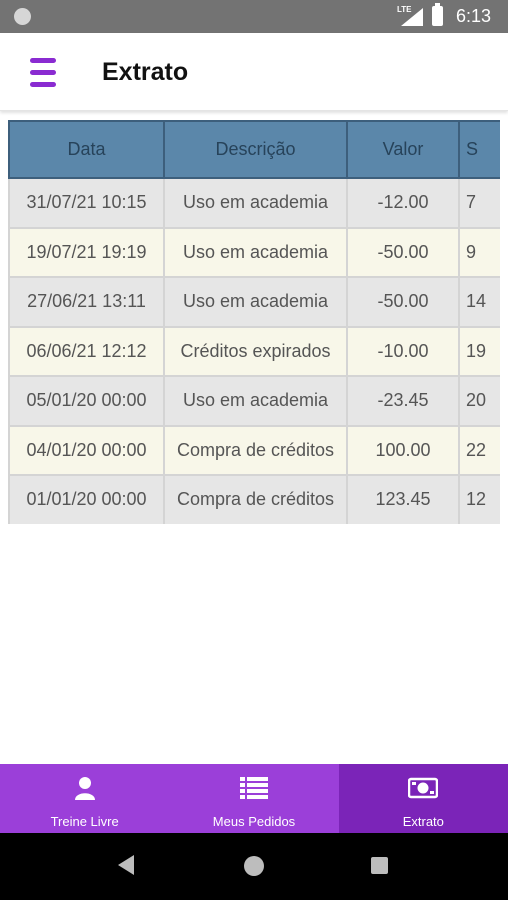 The image size is (508, 900). What do you see at coordinates (412, 17) in the screenshot?
I see `signal-icon` at bounding box center [412, 17].